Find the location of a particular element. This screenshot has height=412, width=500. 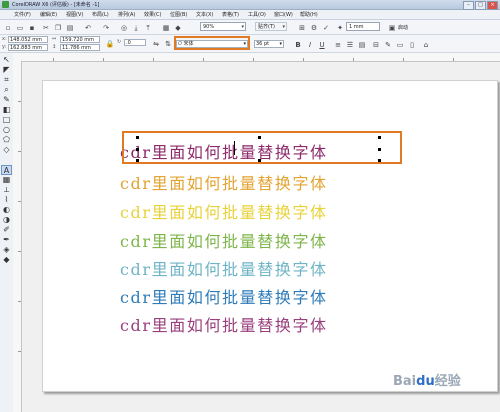

menu-file: 文件(F) is located at coordinates (22, 14).